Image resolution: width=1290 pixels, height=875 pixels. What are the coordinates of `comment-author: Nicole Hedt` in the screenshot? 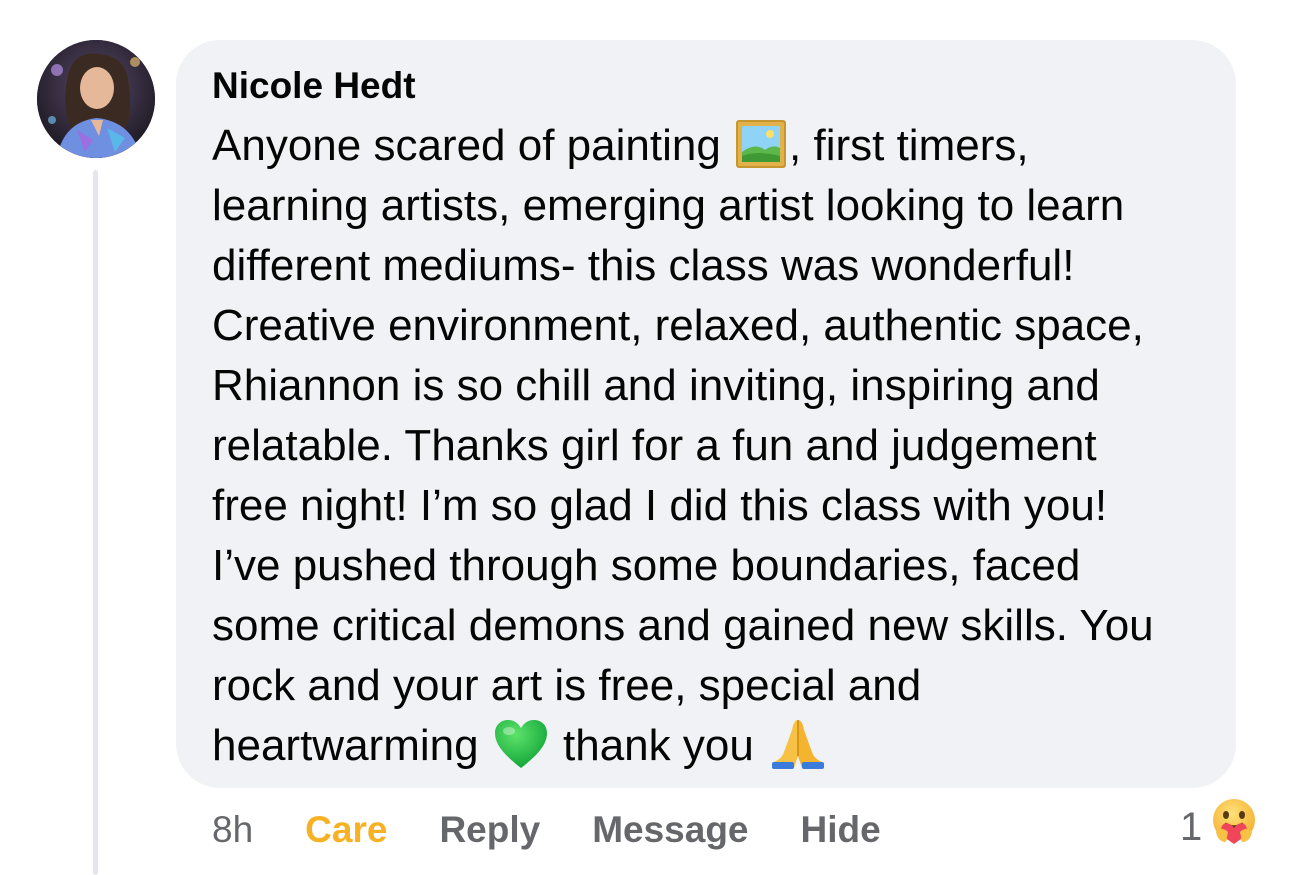 It's located at (709, 86).